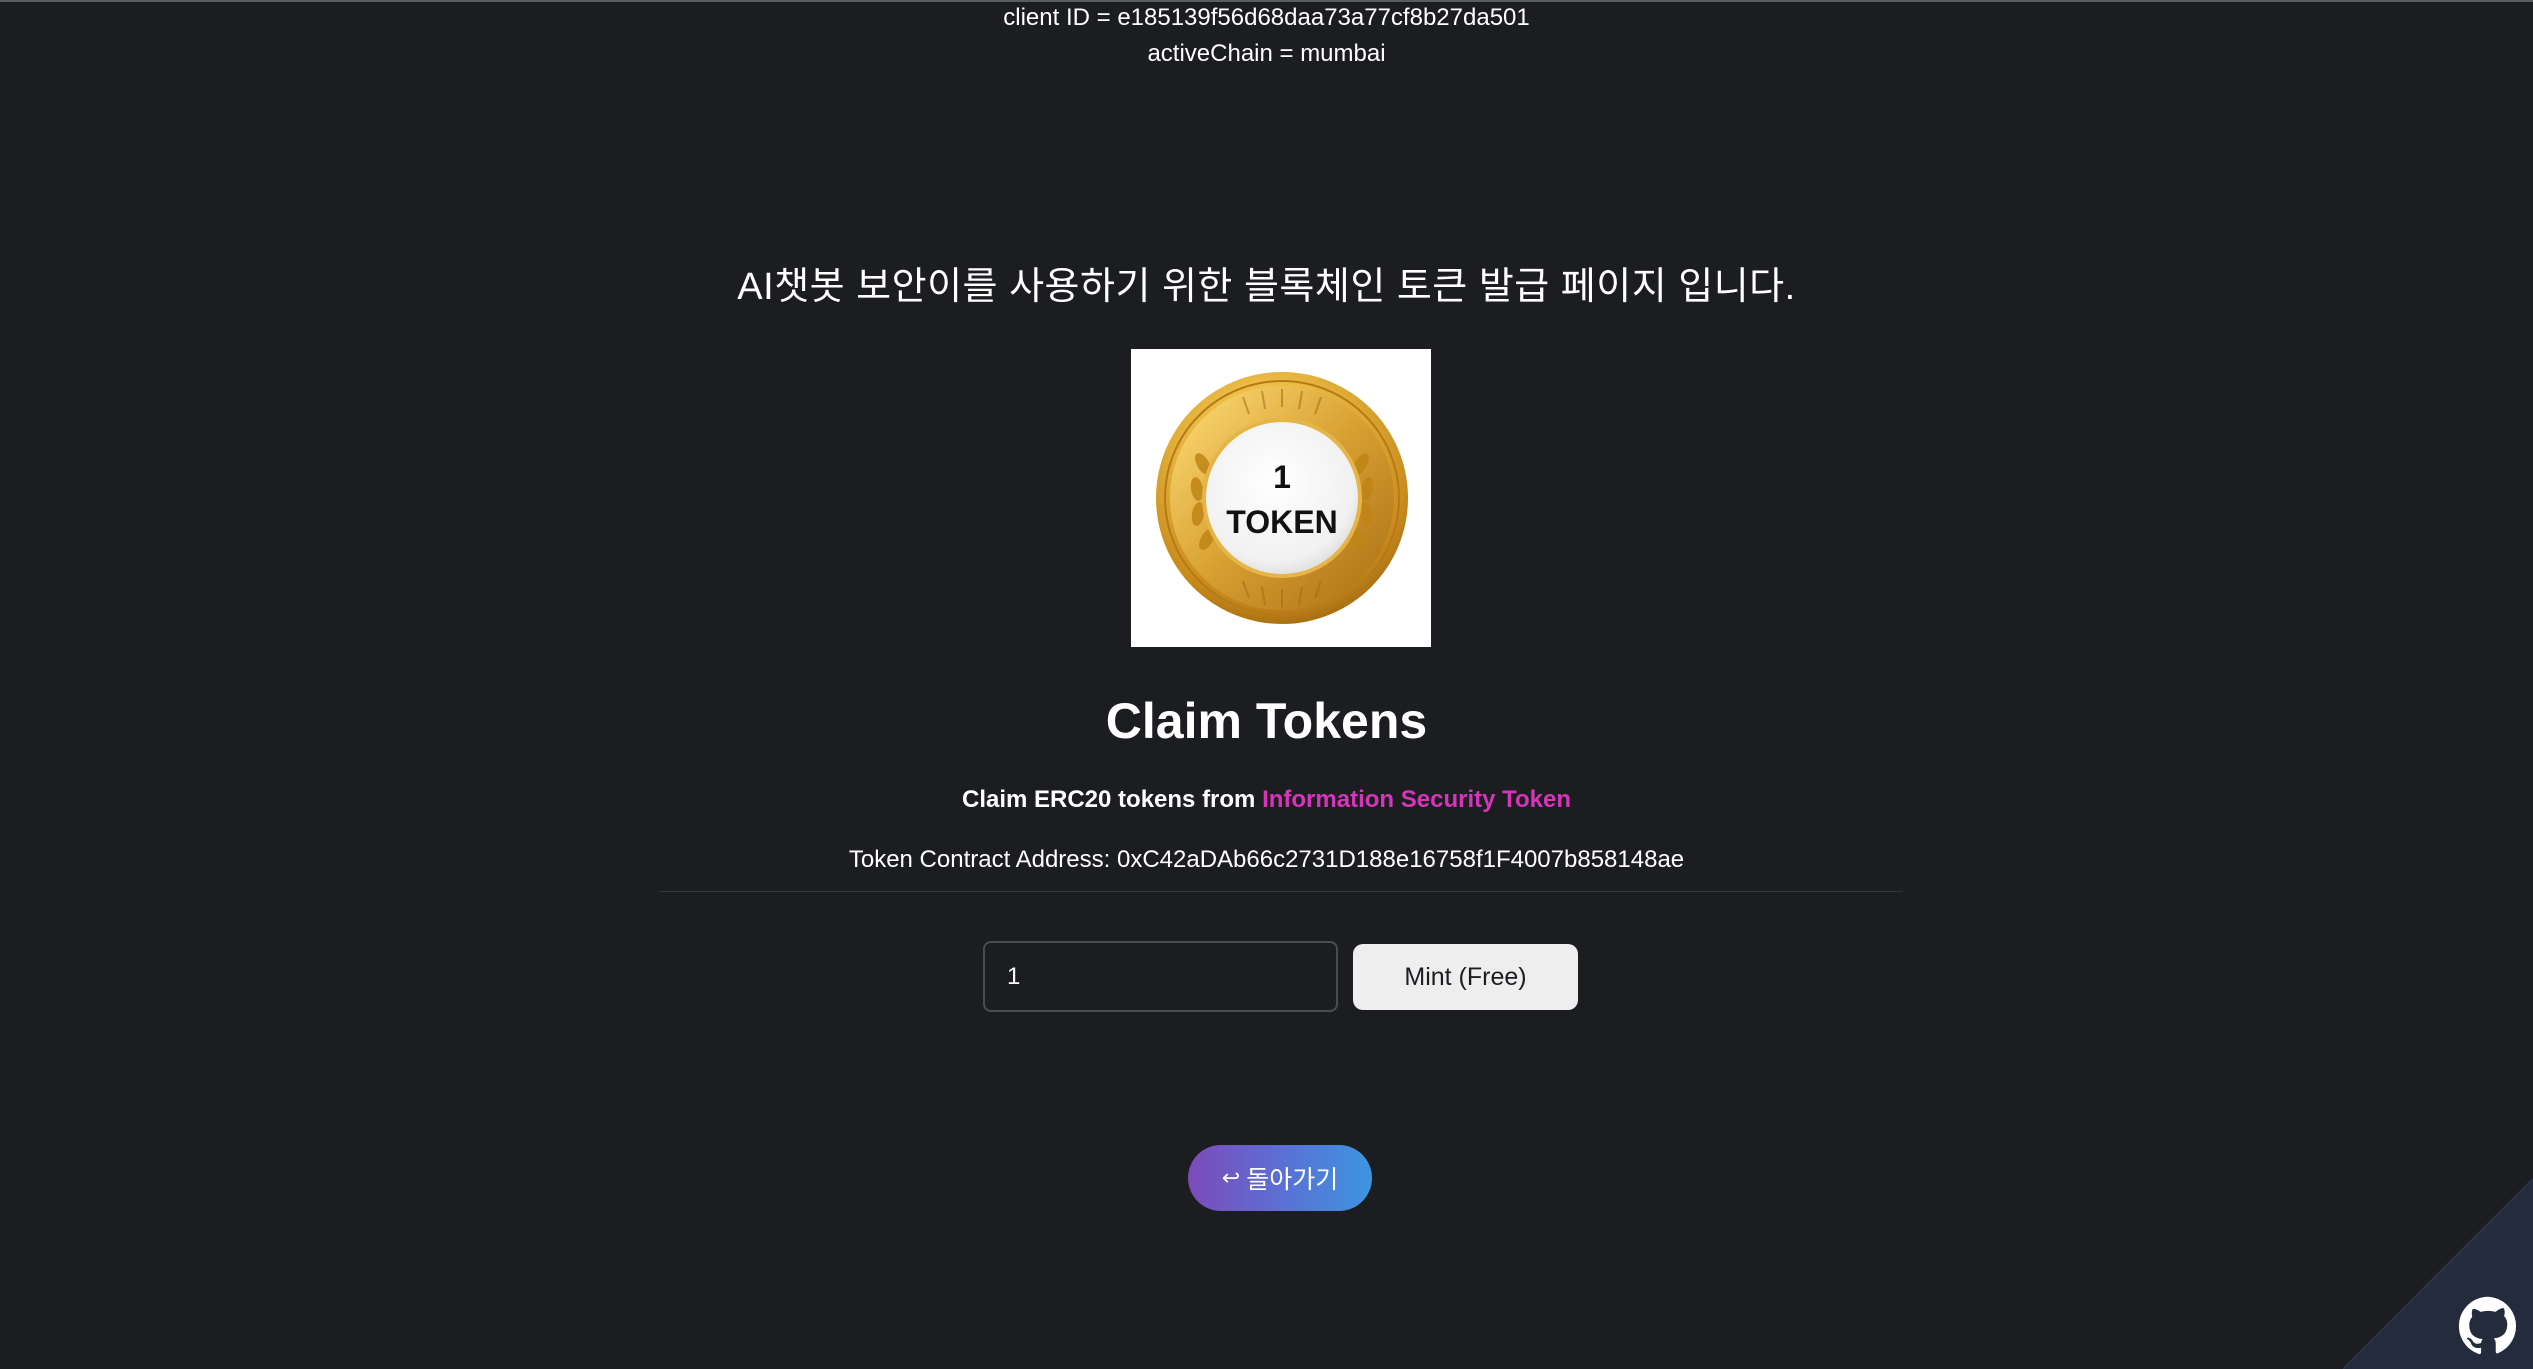  I want to click on return-arrow-icon: ↩, so click(1231, 1177).